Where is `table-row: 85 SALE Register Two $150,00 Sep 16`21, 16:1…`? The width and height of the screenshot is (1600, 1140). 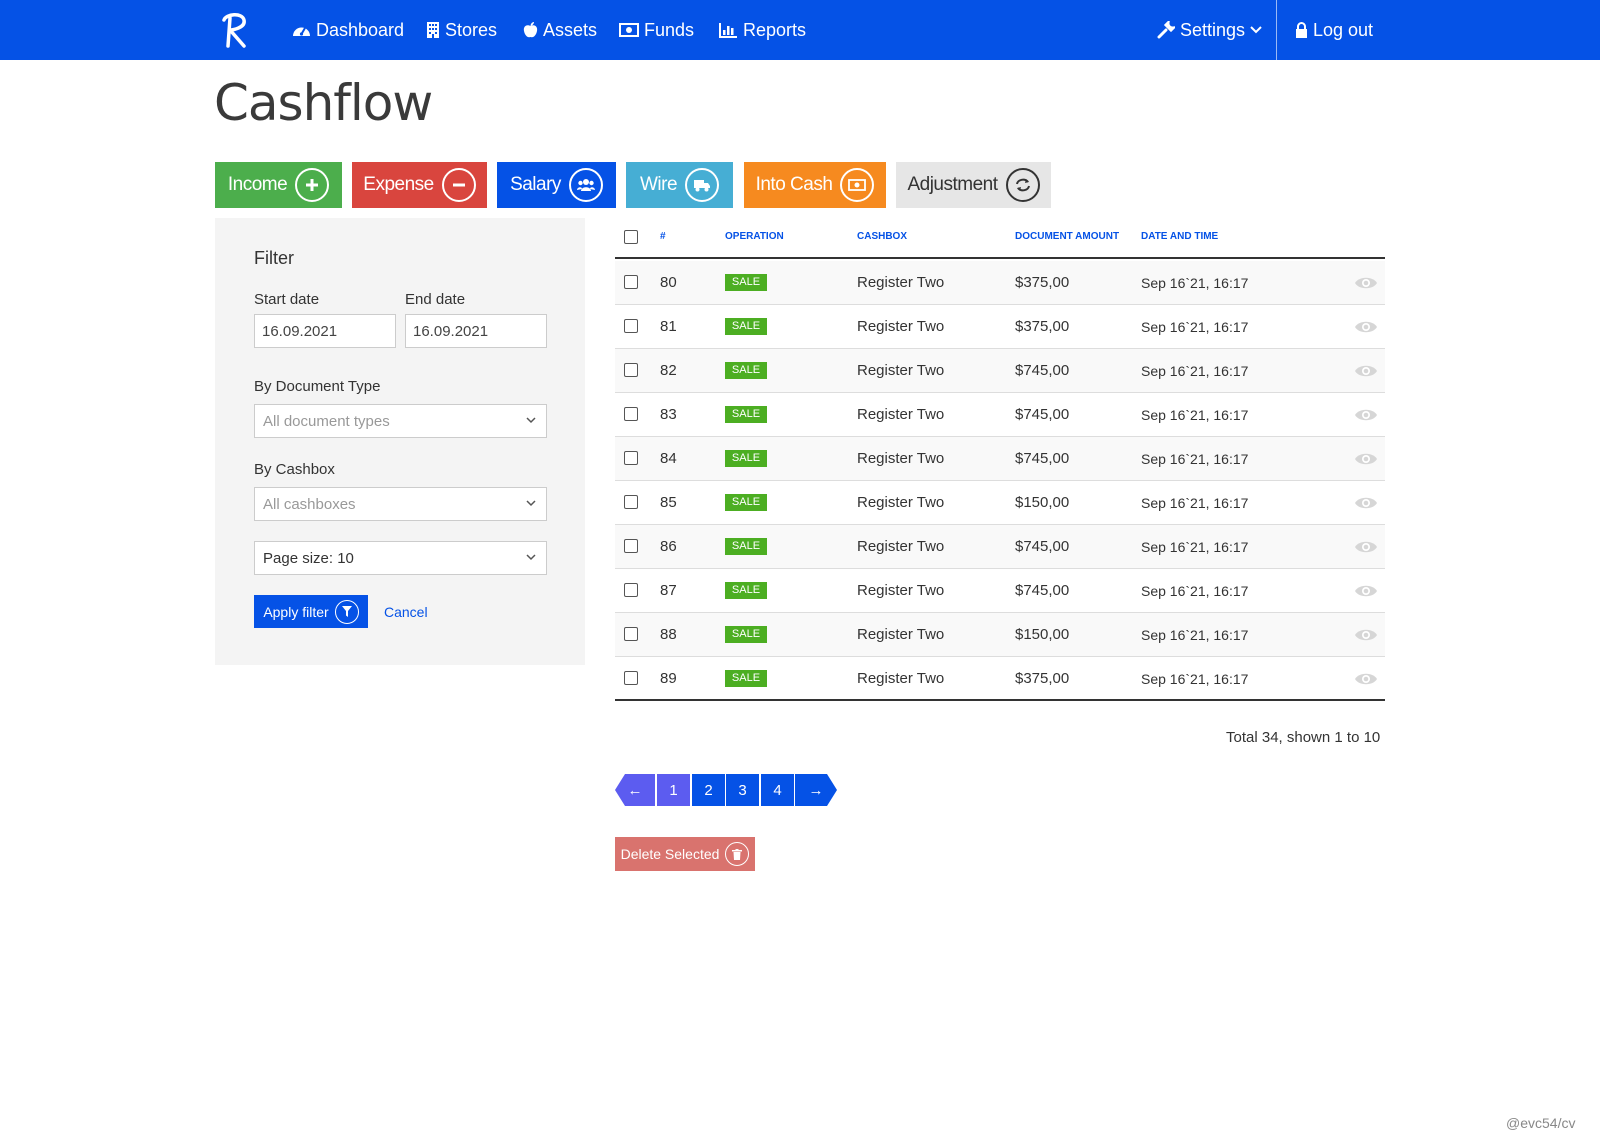 table-row: 85 SALE Register Two $150,00 Sep 16`21, 16:1… is located at coordinates (1000, 503).